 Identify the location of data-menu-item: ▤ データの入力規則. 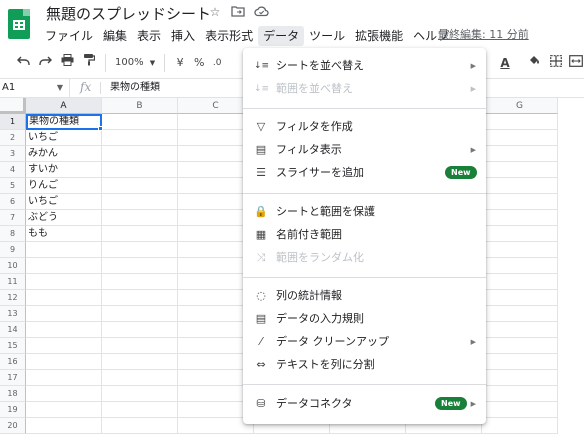
(364, 319).